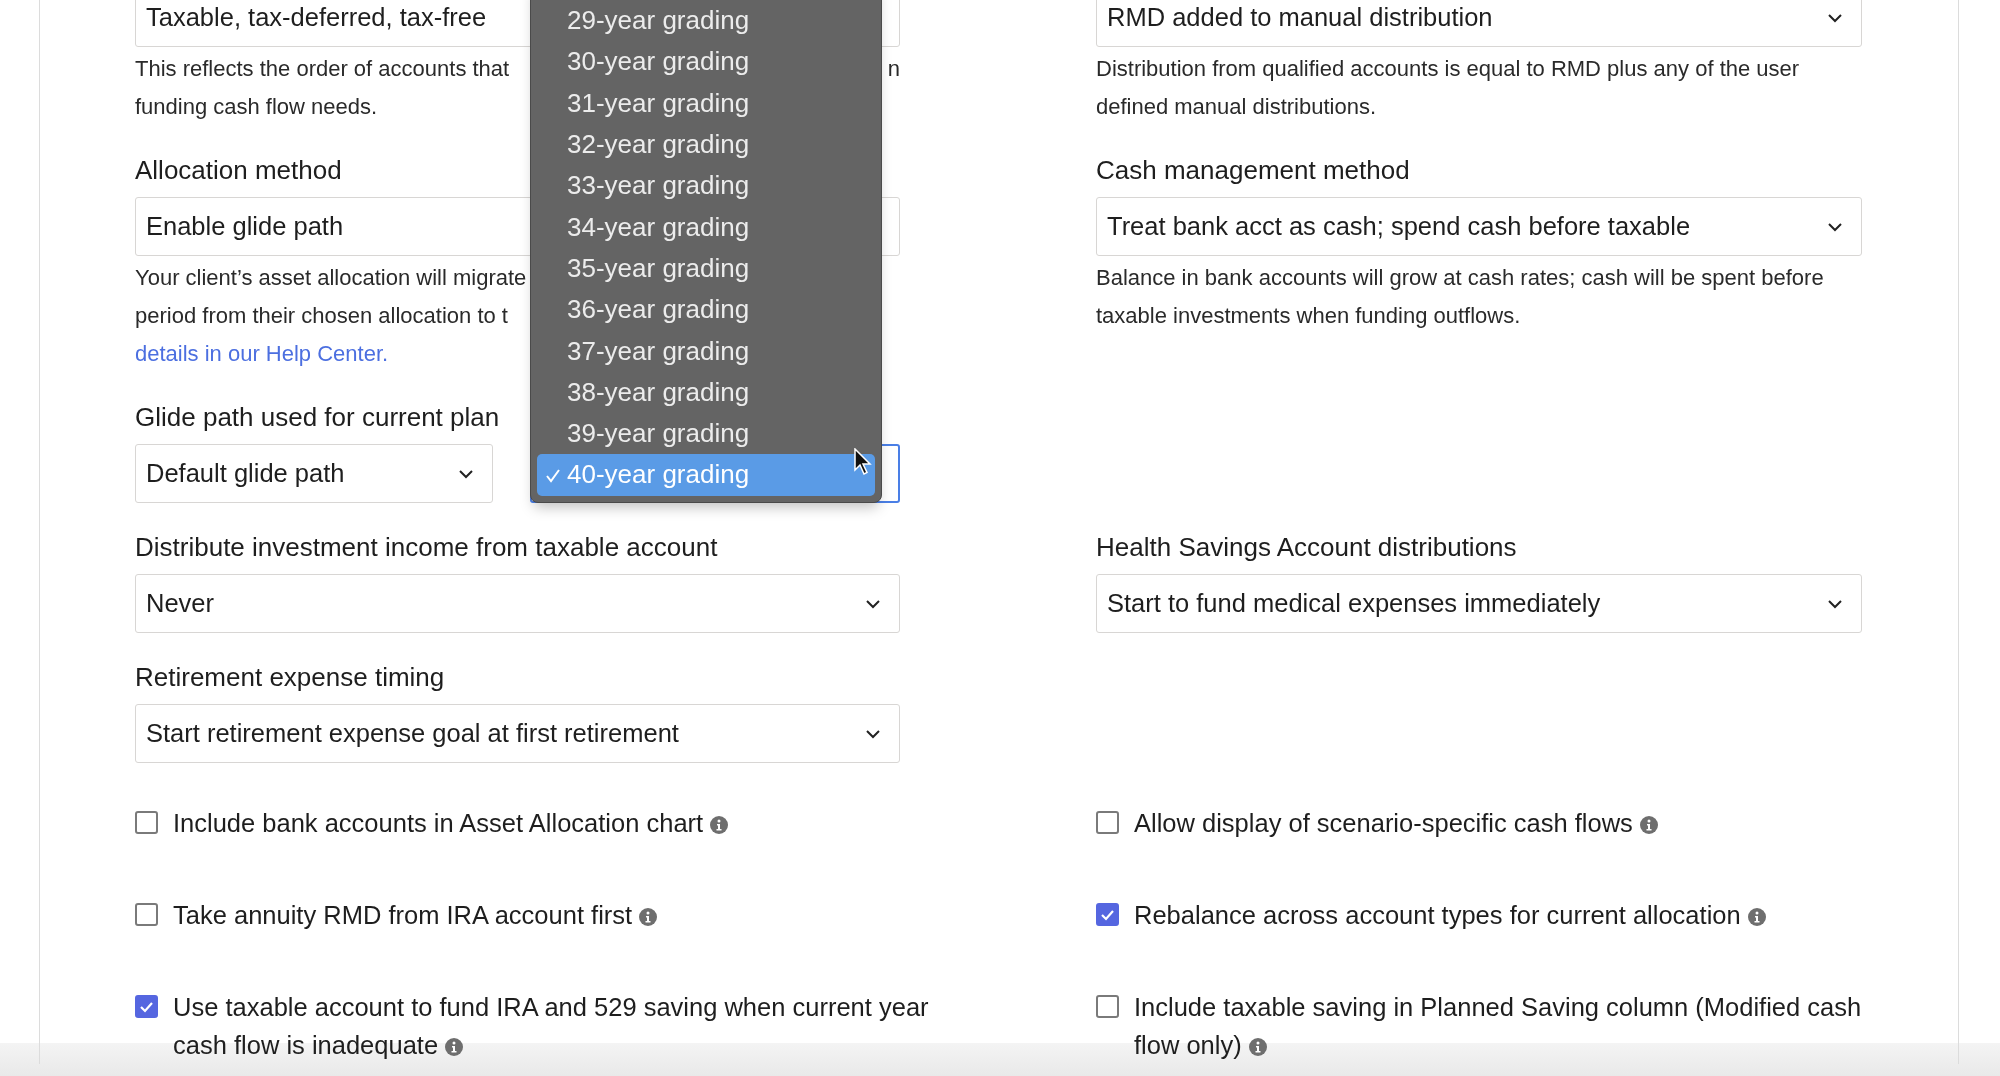  What do you see at coordinates (551, 1026) in the screenshot?
I see `checkbox-label: Use taxable account to fund IRA and 529 saving when current year cash flow is inadequate` at bounding box center [551, 1026].